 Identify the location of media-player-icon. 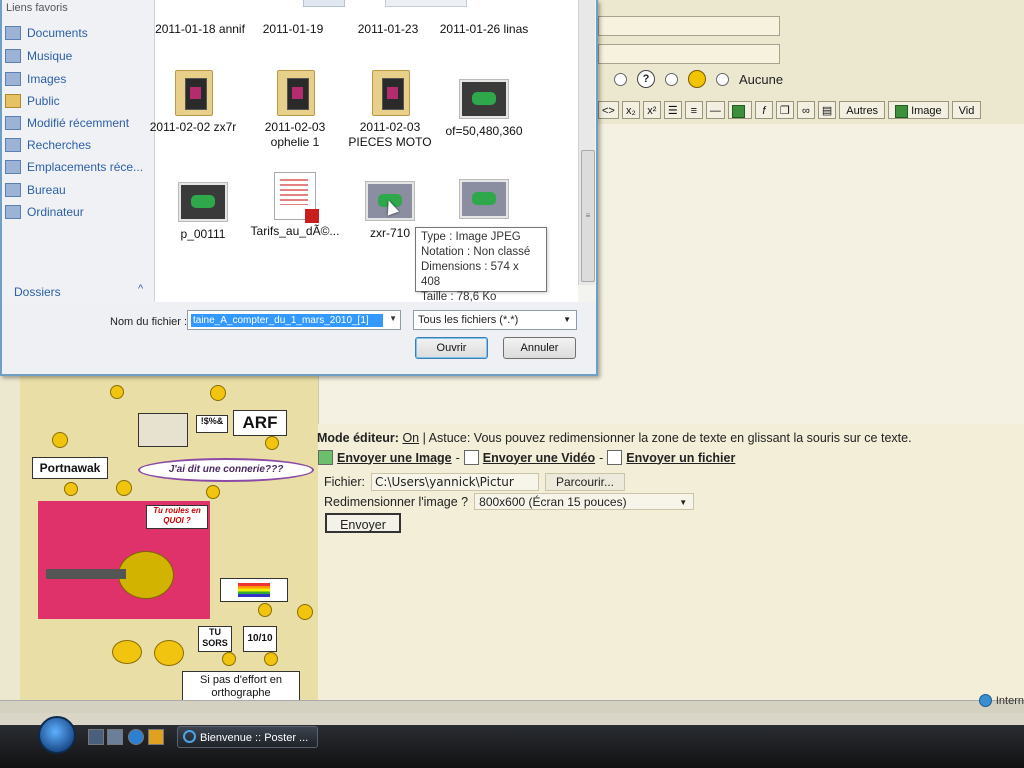
(156, 737).